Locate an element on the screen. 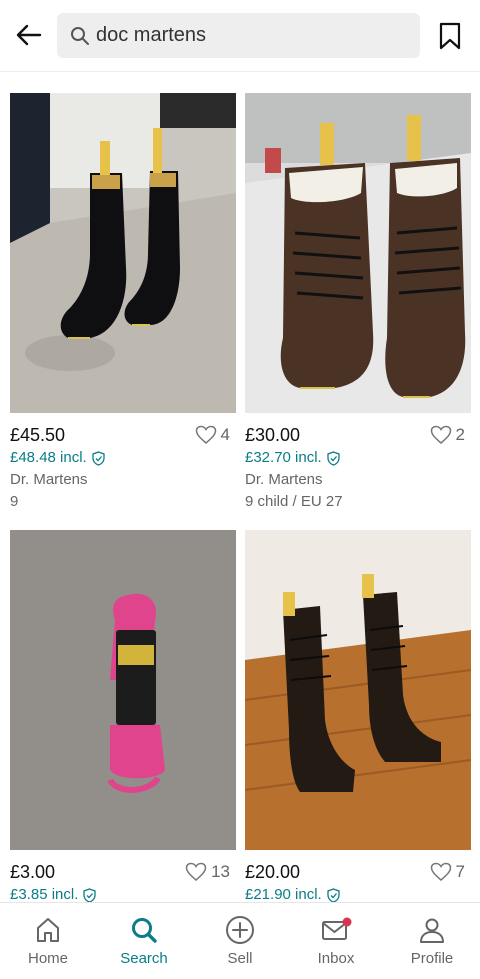  favourite-count: 4 is located at coordinates (225, 434).